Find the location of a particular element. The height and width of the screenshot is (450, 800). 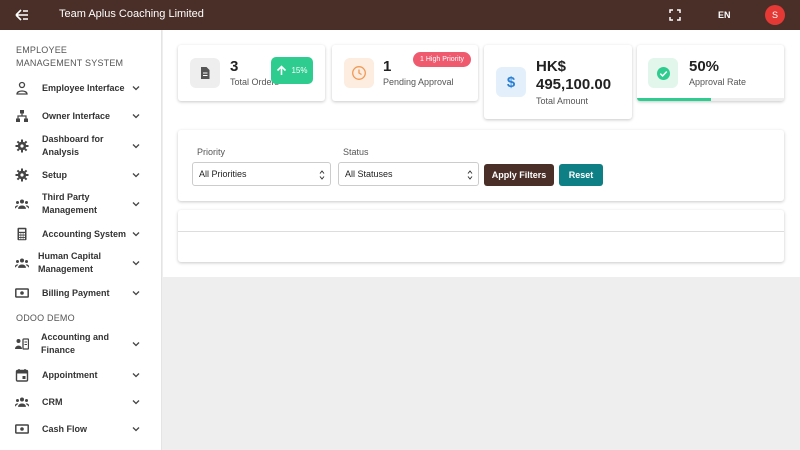

pending-approval-label: Pending Approval is located at coordinates (418, 82).